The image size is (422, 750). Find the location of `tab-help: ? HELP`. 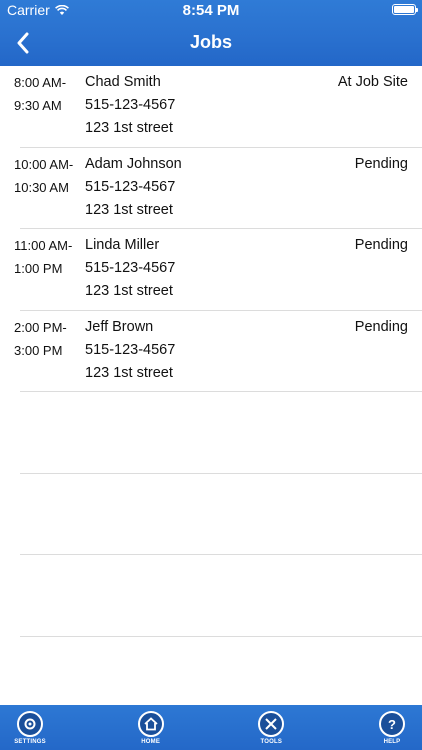

tab-help: ? HELP is located at coordinates (392, 727).